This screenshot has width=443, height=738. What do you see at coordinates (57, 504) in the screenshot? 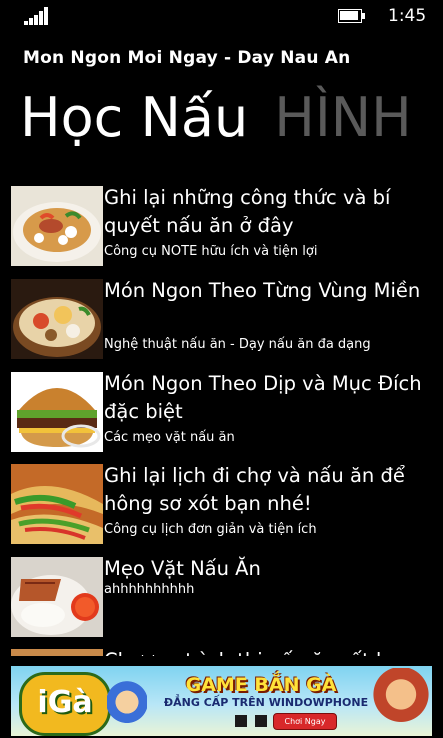
I see `tacos-image` at bounding box center [57, 504].